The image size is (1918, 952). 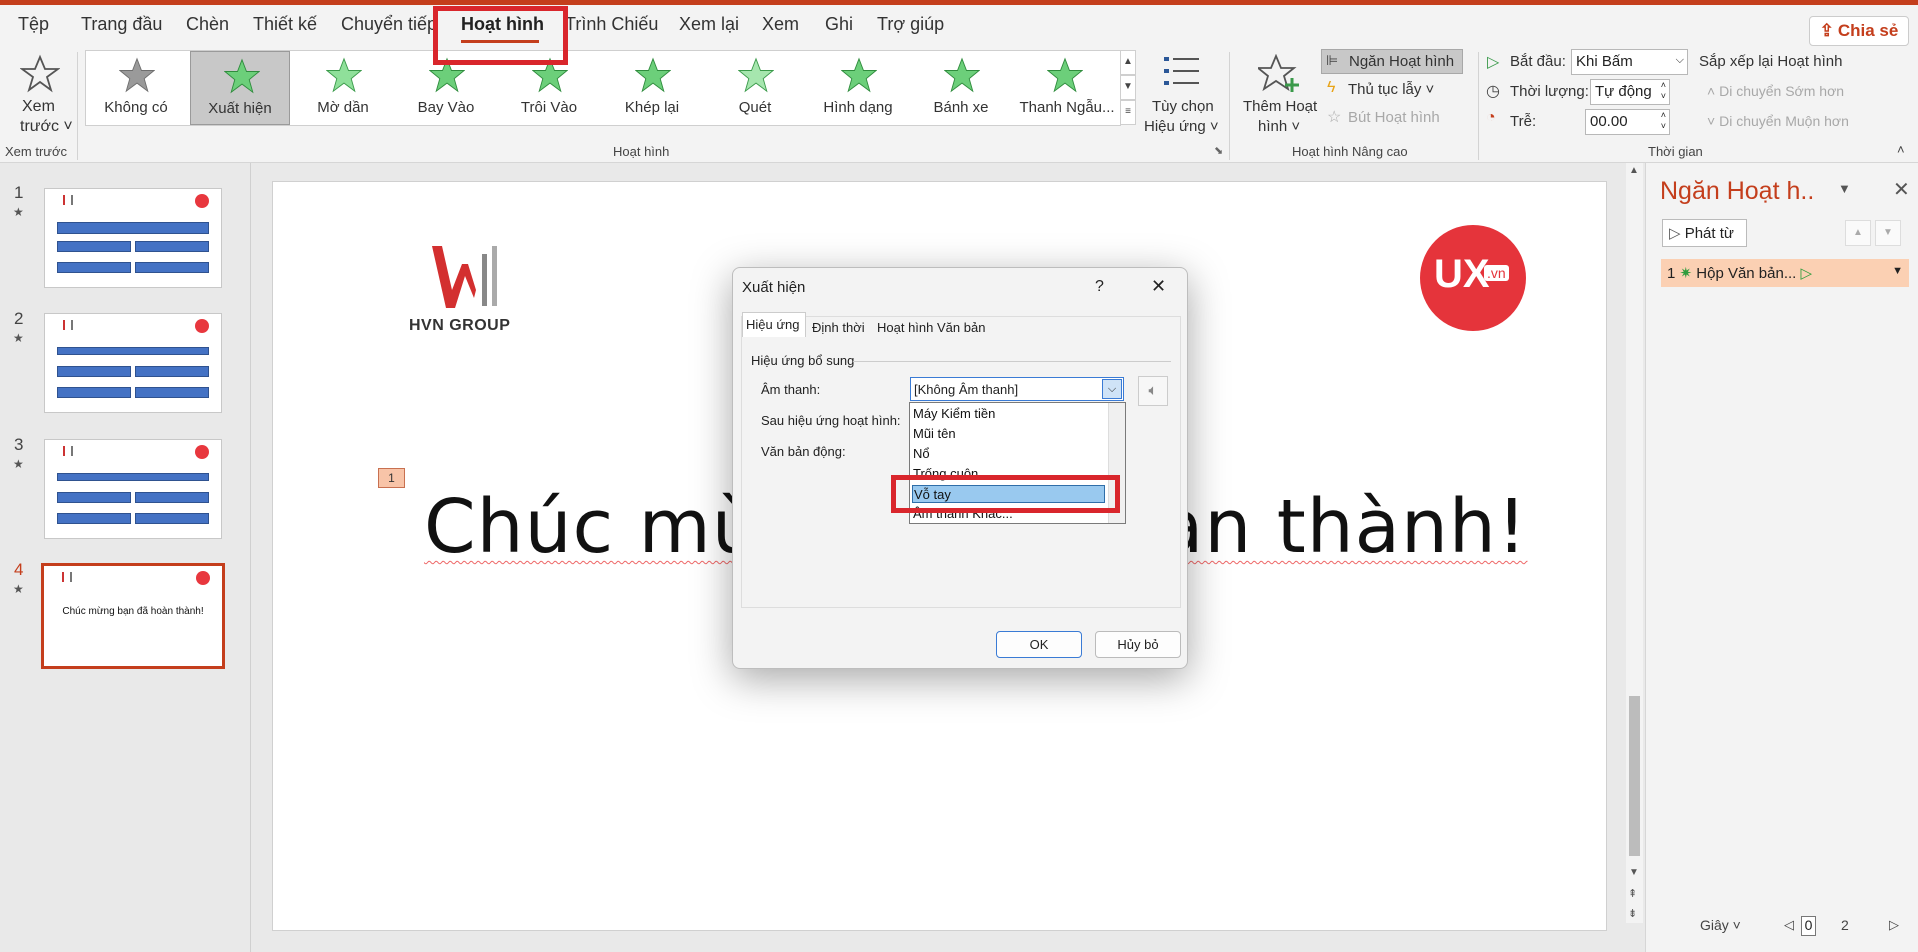 What do you see at coordinates (1785, 273) in the screenshot?
I see `animation-list-item: 1 ✷ Hộp Văn bản... ▷ ▼` at bounding box center [1785, 273].